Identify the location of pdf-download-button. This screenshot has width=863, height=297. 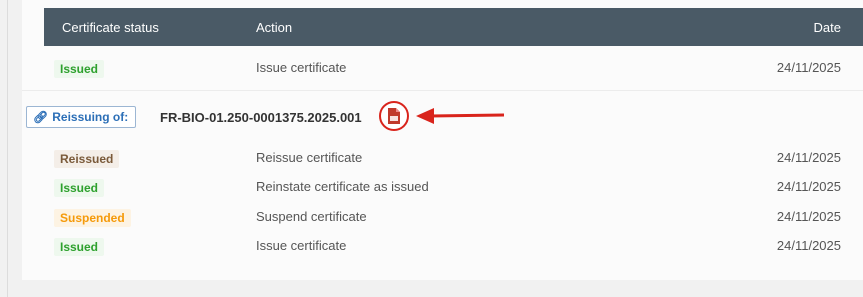
(394, 116).